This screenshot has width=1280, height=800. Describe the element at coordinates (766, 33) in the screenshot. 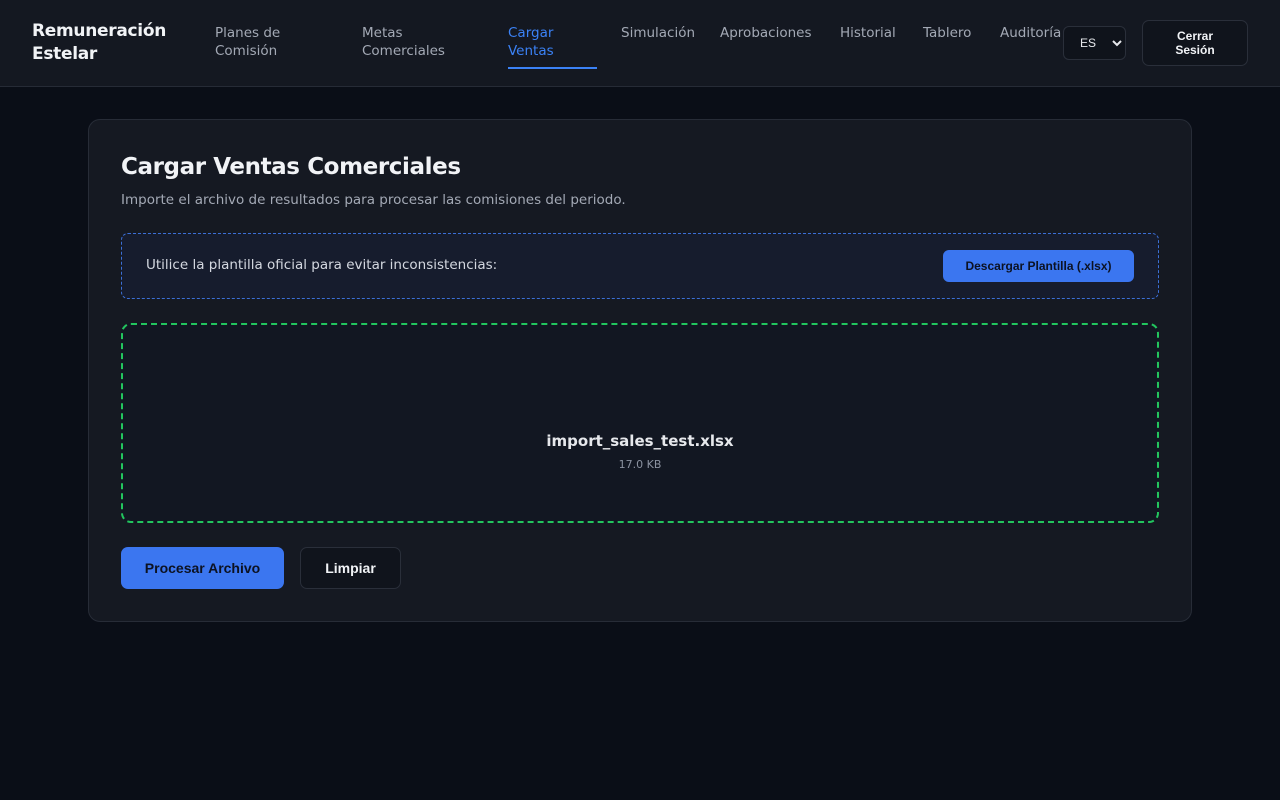

I see `nav-item-aprobaciones: Aprobaciones` at that location.